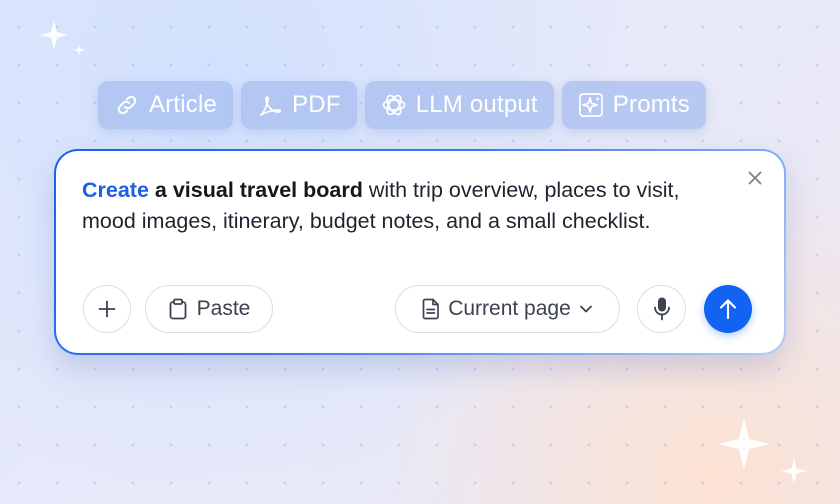  I want to click on plus-icon, so click(107, 309).